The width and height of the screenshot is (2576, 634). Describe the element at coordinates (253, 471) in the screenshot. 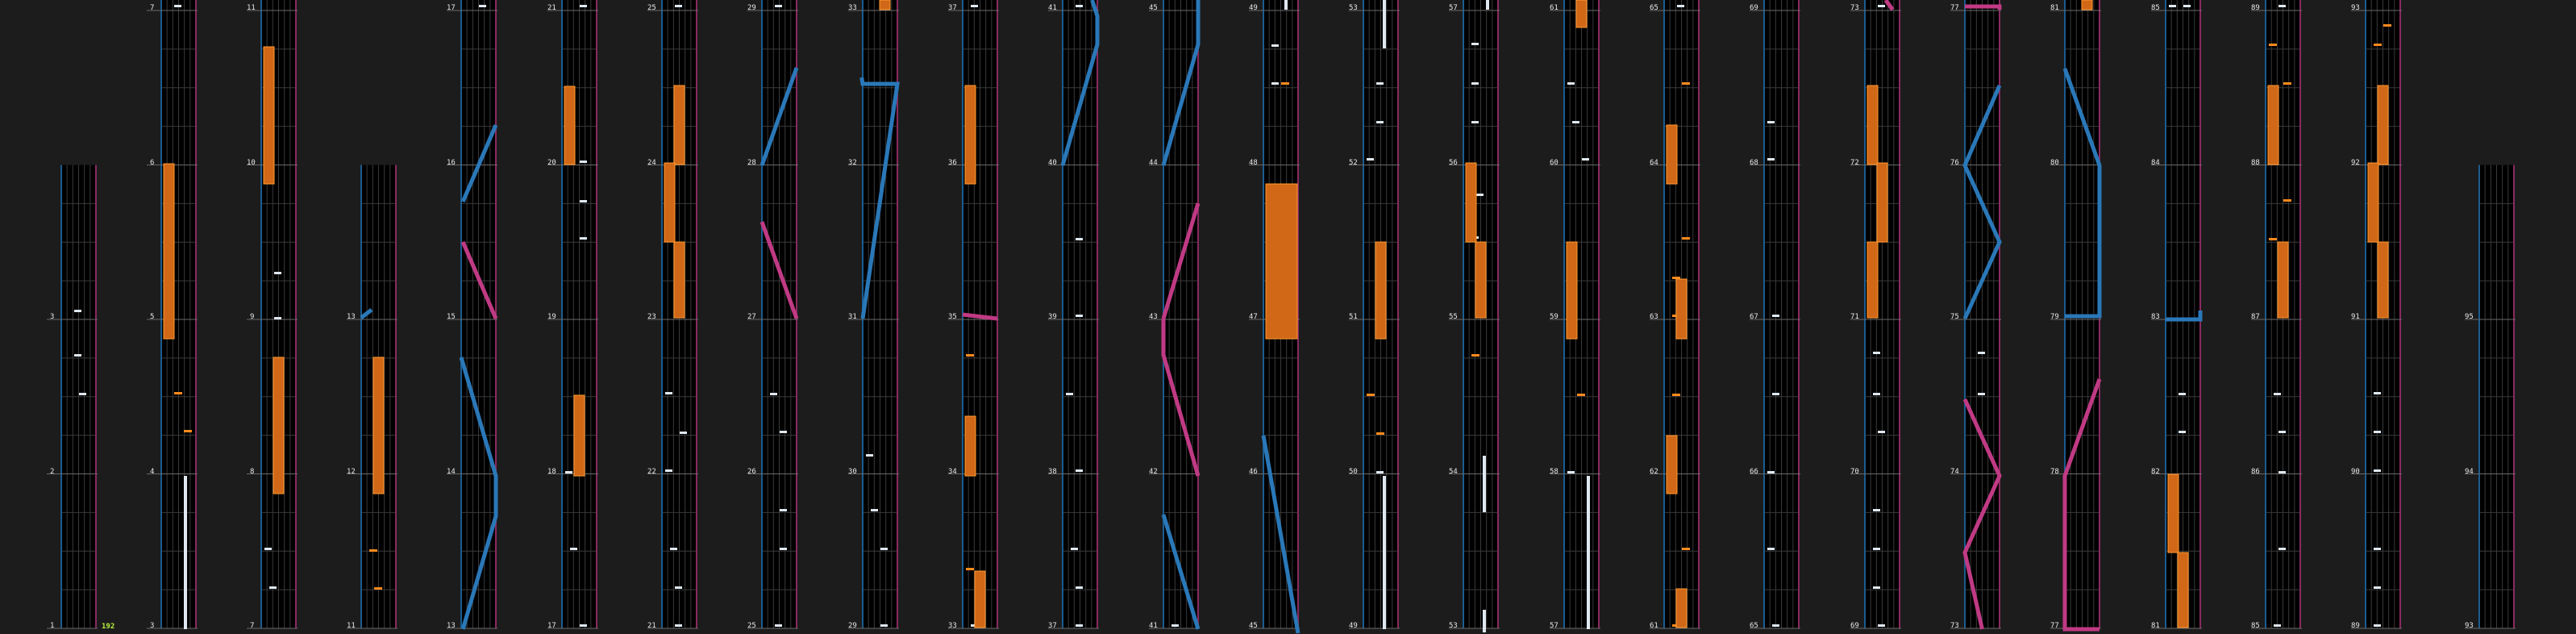

I see `measure-number: 8` at that location.